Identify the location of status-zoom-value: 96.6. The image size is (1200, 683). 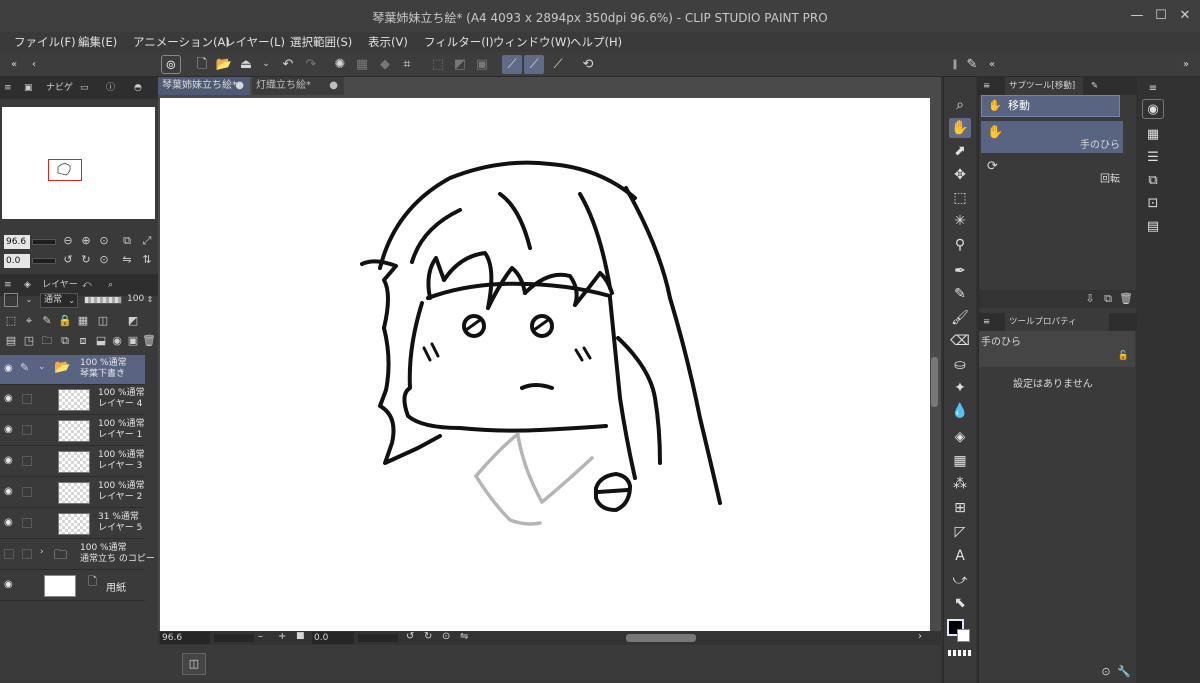
(185, 638).